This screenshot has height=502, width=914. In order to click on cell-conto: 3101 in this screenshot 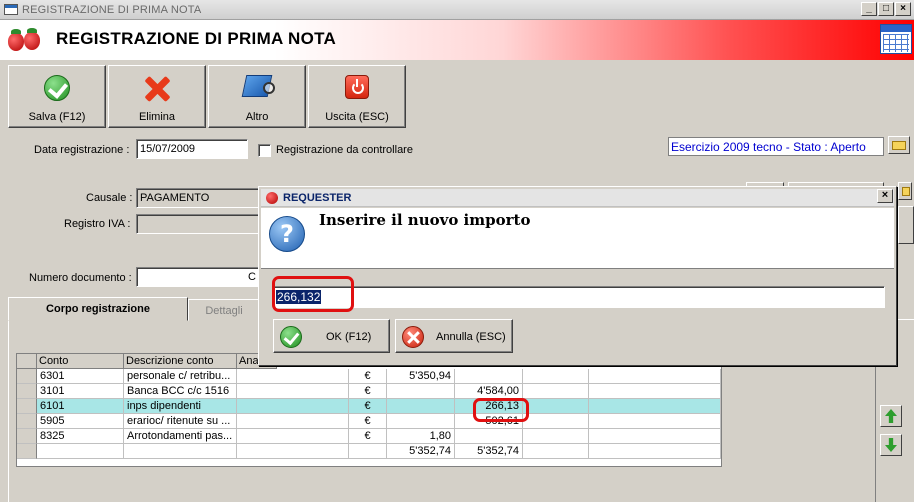, I will do `click(80, 391)`.